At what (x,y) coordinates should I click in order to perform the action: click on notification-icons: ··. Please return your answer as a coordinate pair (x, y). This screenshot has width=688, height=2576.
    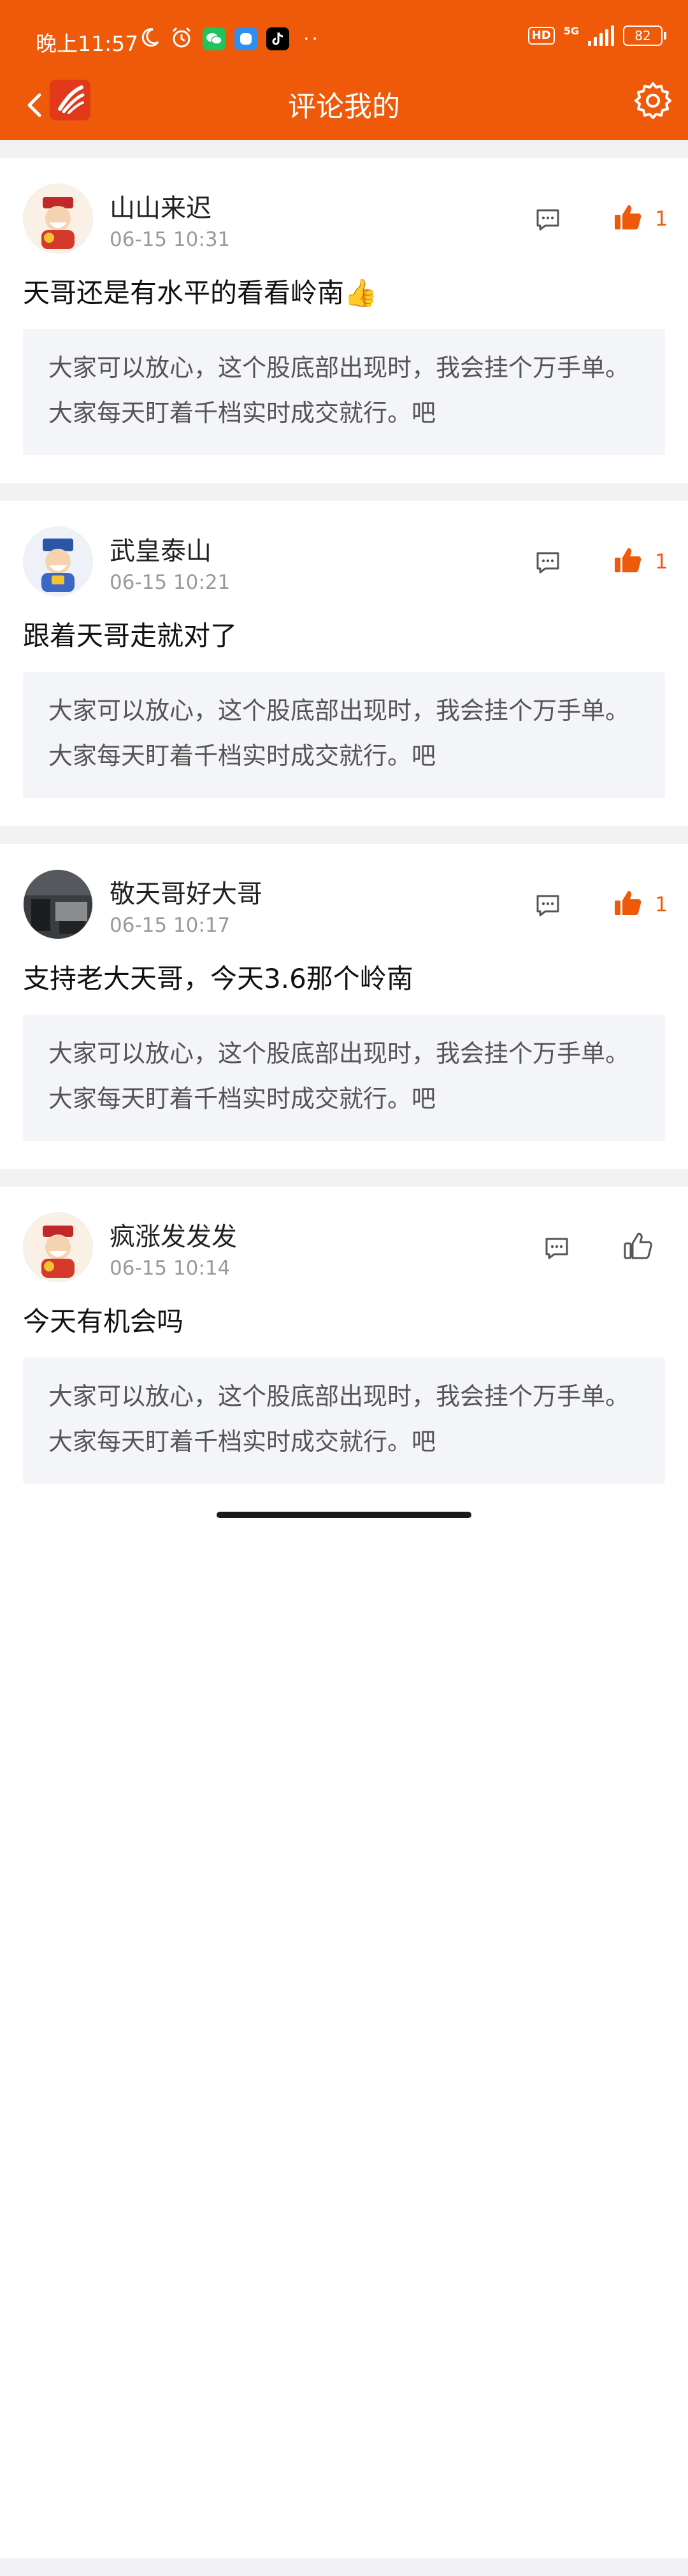
    Looking at the image, I should click on (229, 38).